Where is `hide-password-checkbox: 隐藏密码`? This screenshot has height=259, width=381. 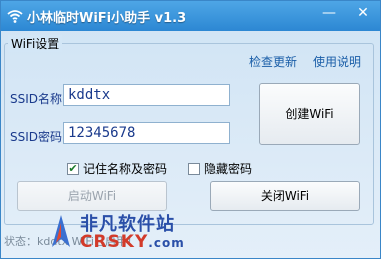 hide-password-checkbox: 隐藏密码 is located at coordinates (220, 168).